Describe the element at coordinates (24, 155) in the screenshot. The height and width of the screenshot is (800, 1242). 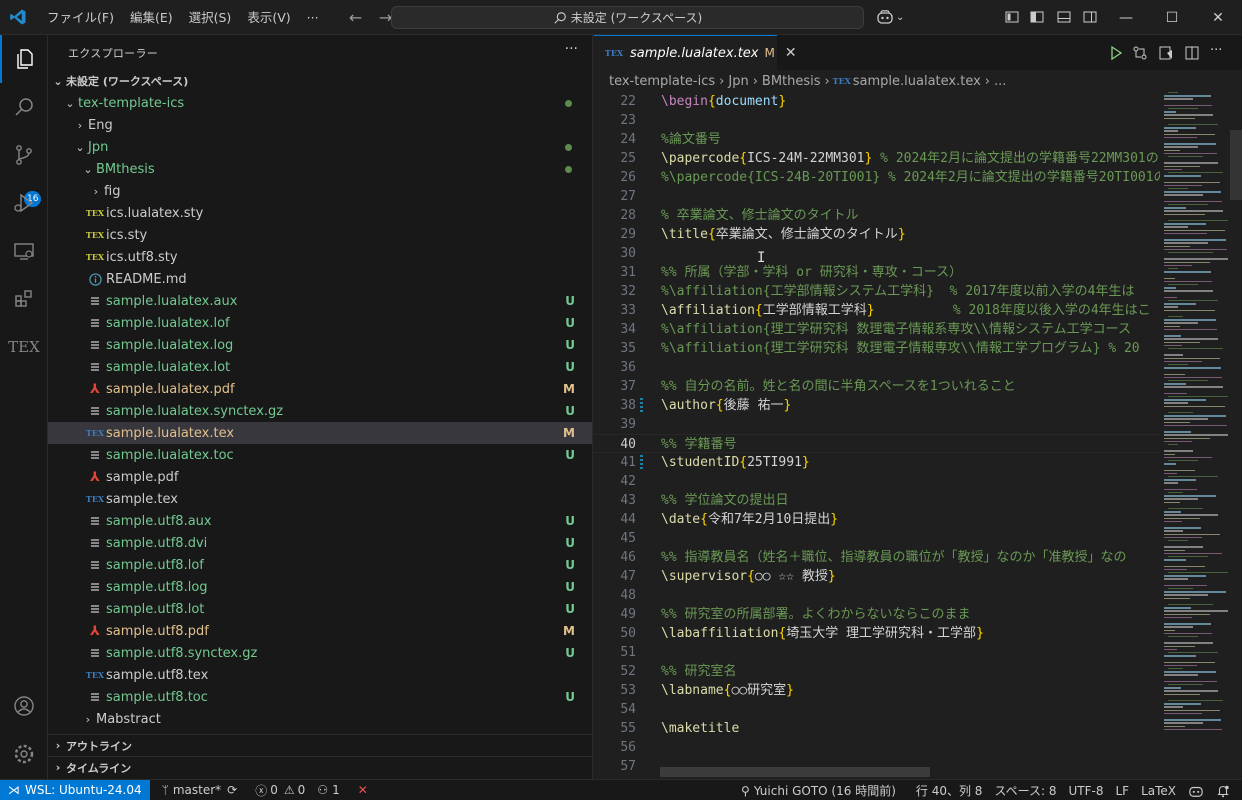
I see `source-control-icon` at that location.